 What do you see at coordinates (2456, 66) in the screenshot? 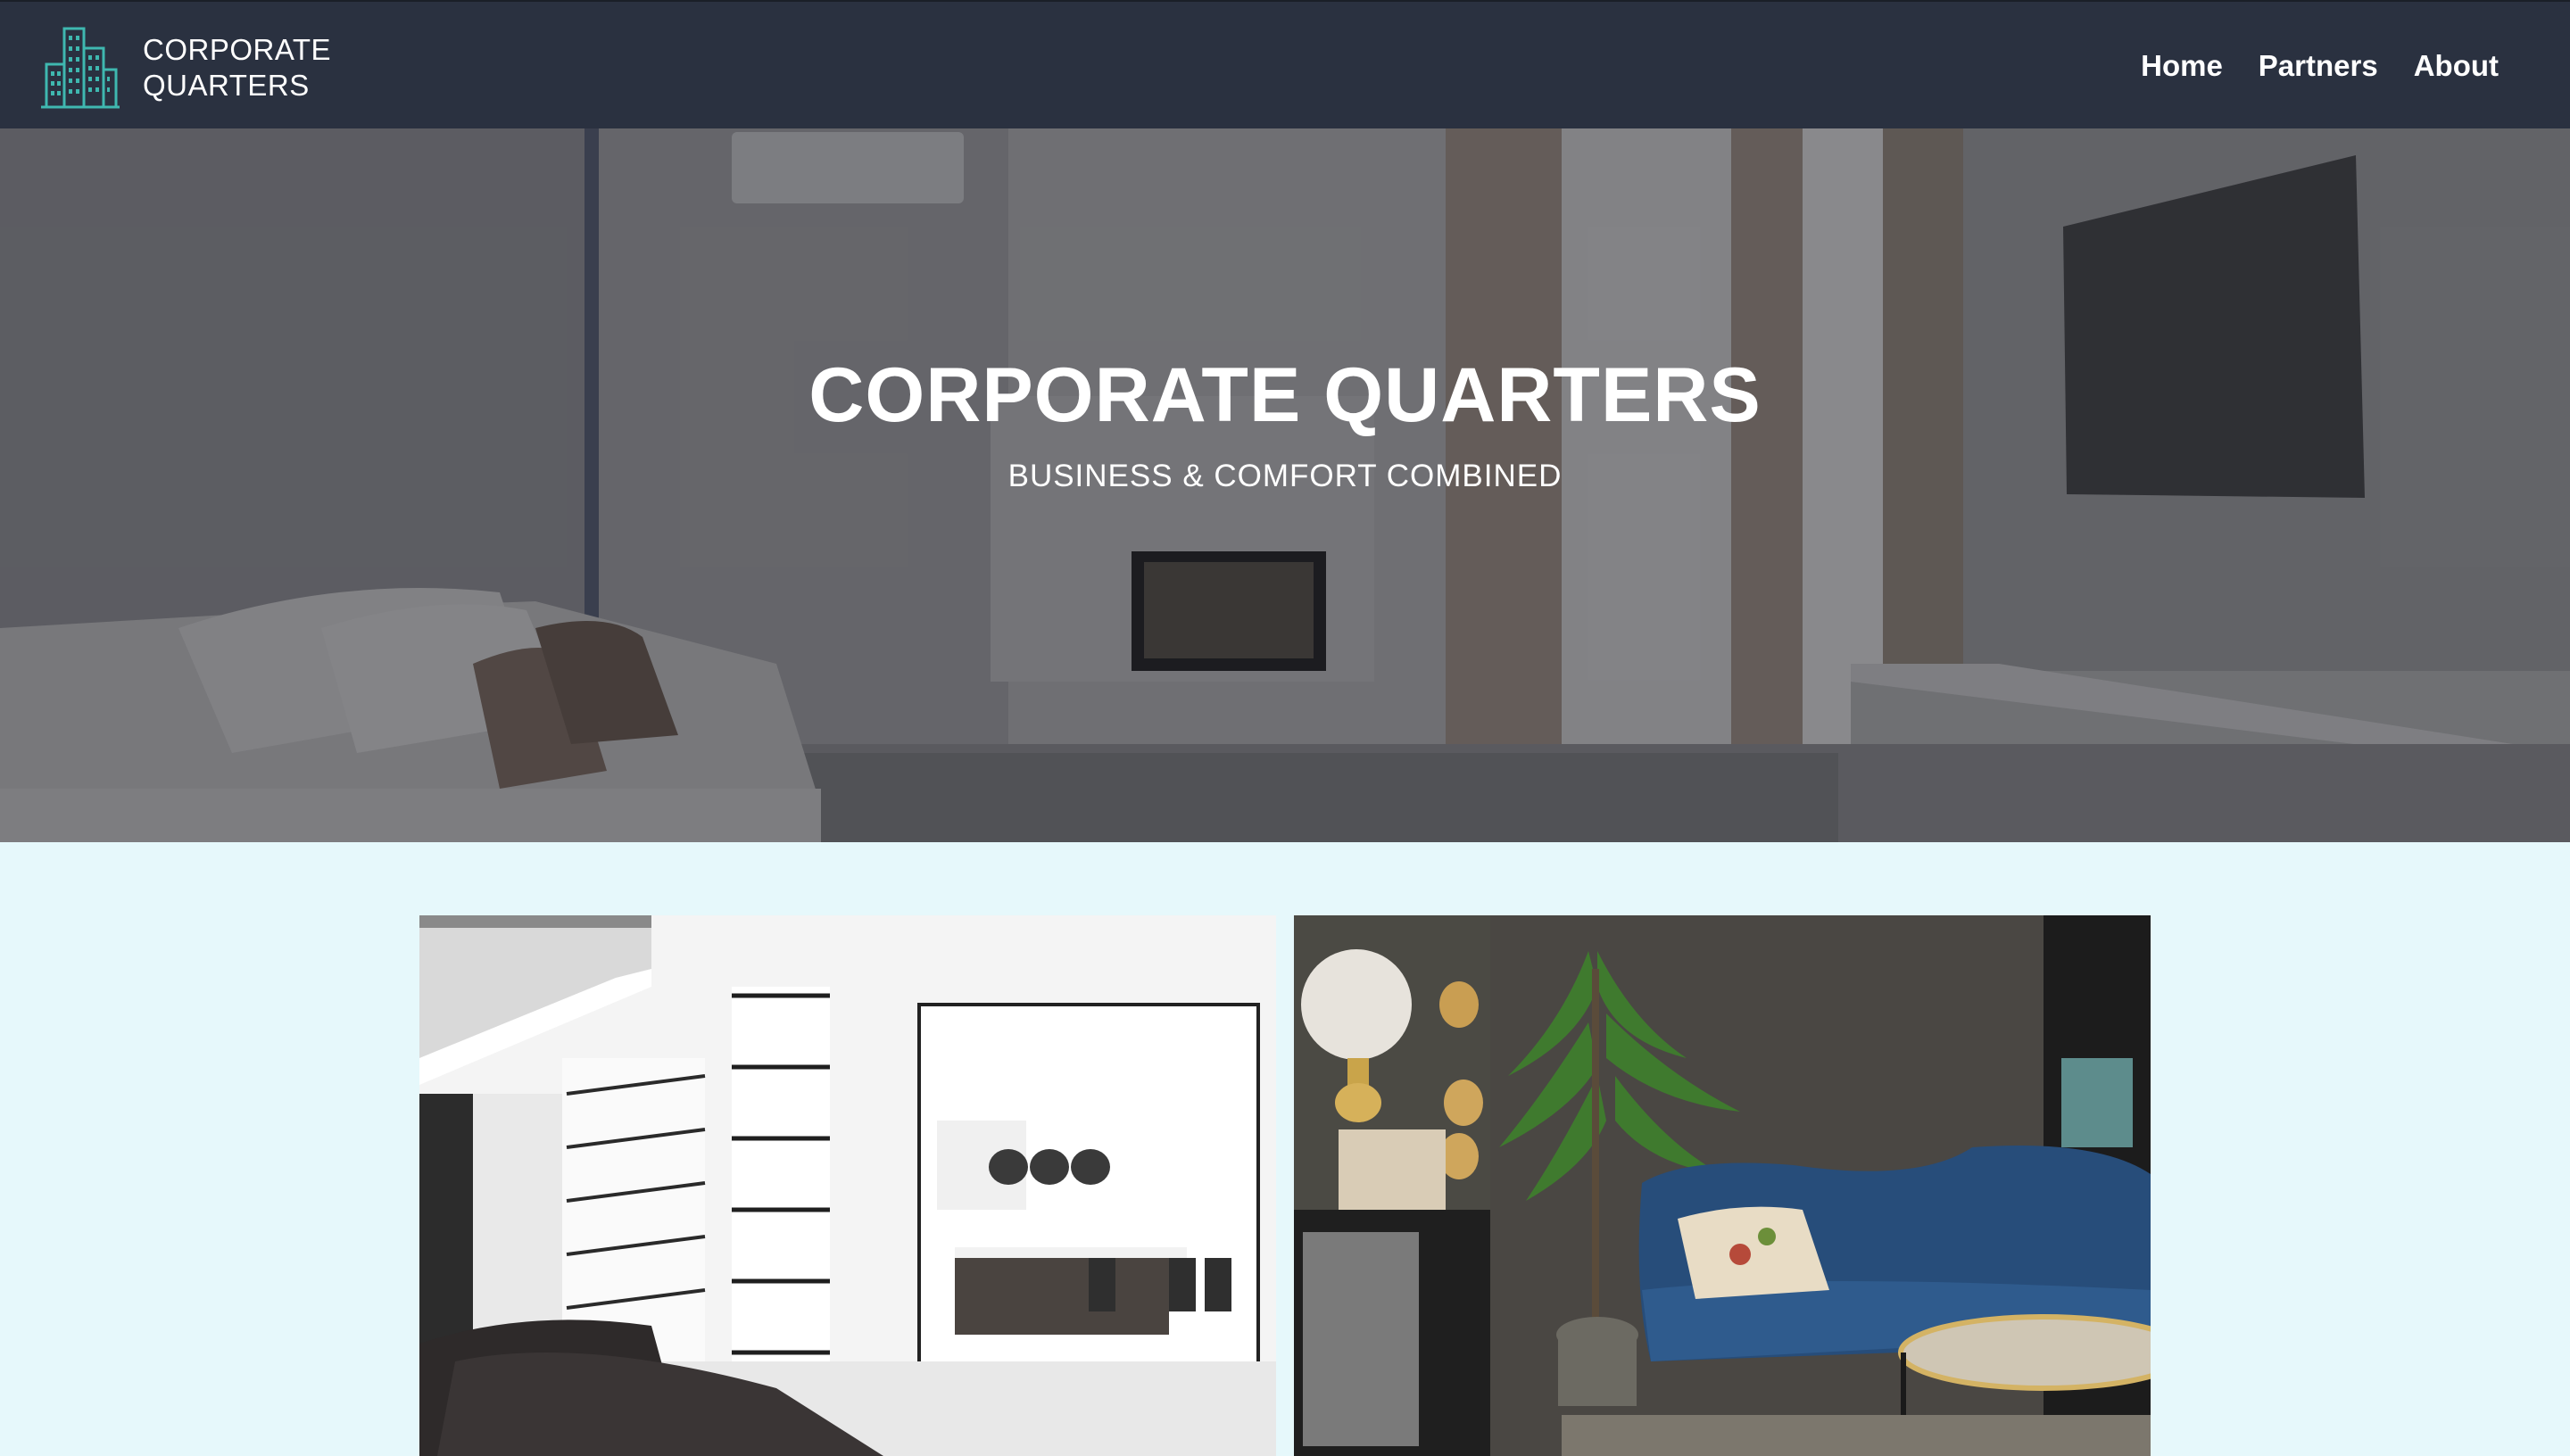
I see `nav-link-about: About` at bounding box center [2456, 66].